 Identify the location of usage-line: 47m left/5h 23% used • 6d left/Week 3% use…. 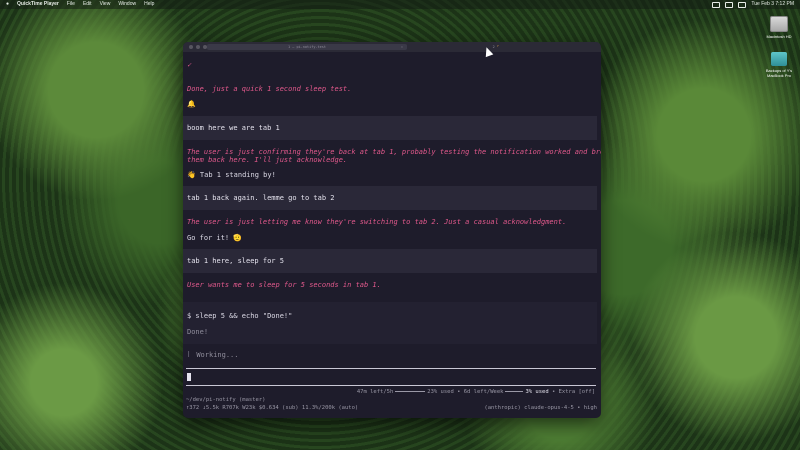
(476, 392).